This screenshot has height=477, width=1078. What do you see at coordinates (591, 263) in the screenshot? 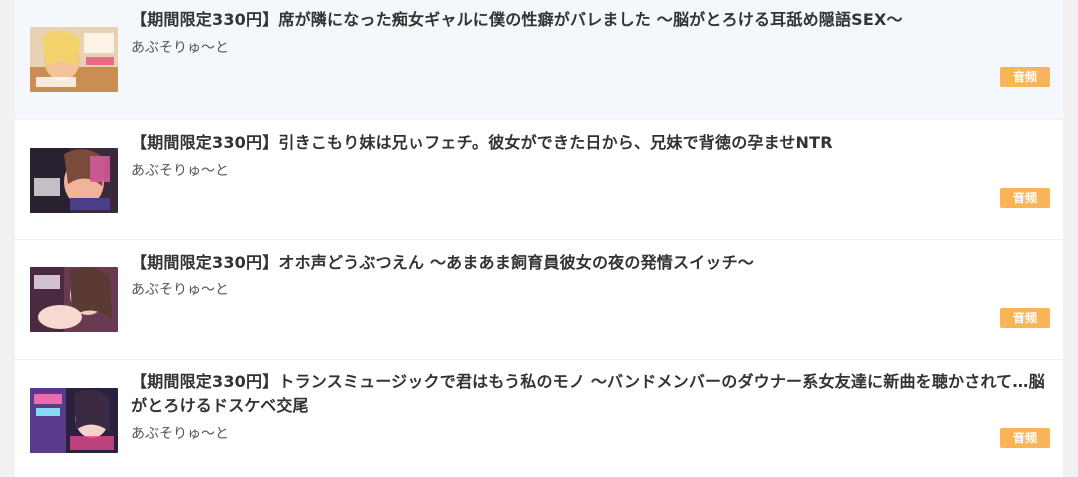
I see `work-title: 【期間限定330円】オホ声どうぶつえん ～あまあま飼育員彼女の夜の発情スイッチ～` at bounding box center [591, 263].